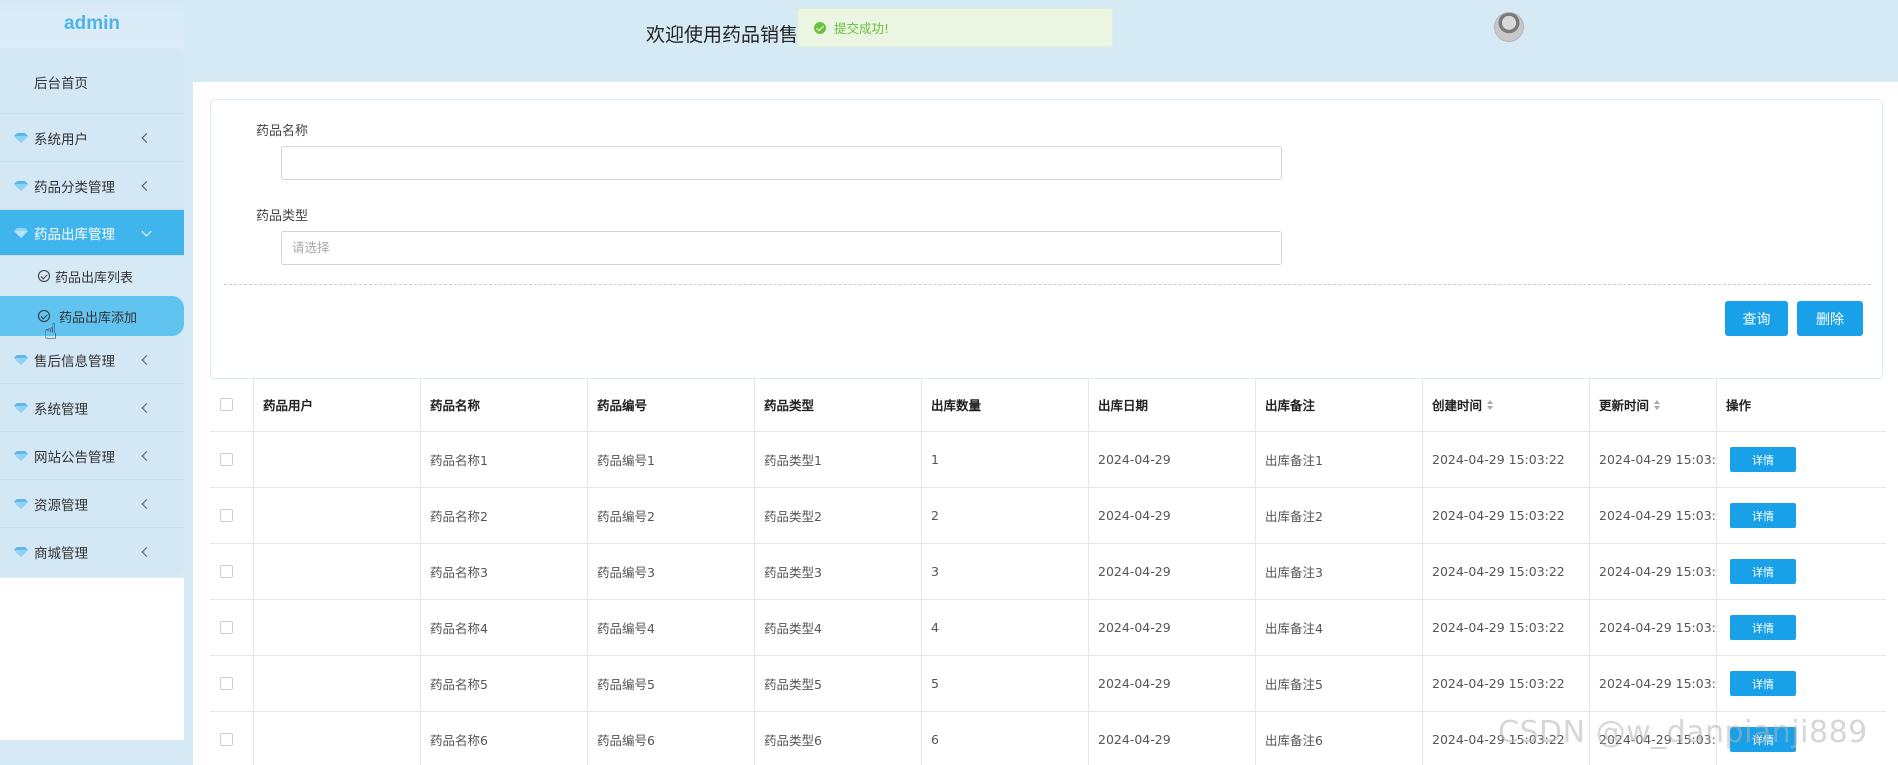 The height and width of the screenshot is (765, 1898). I want to click on cell-qty: 5, so click(1005, 683).